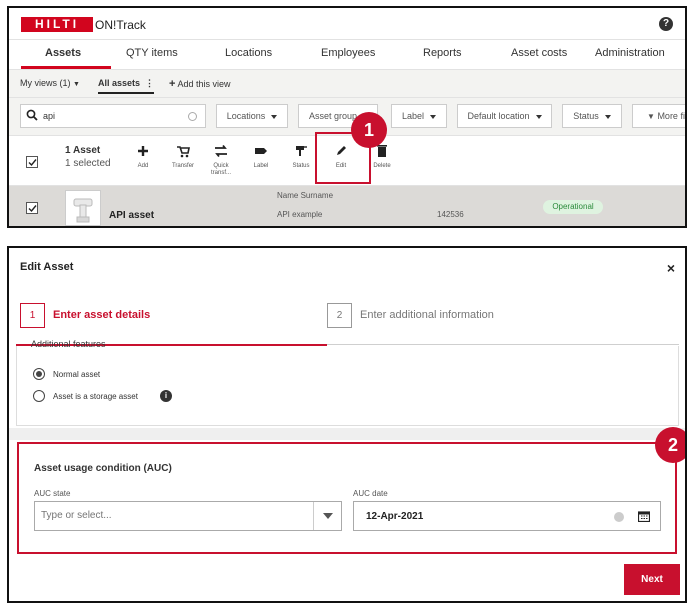  What do you see at coordinates (183, 152) in the screenshot?
I see `cart-transfer-icon` at bounding box center [183, 152].